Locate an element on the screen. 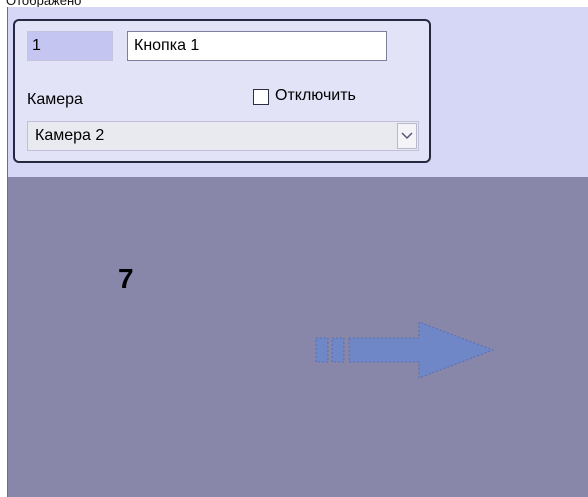 The image size is (588, 497). frame-border is located at coordinates (7, 252).